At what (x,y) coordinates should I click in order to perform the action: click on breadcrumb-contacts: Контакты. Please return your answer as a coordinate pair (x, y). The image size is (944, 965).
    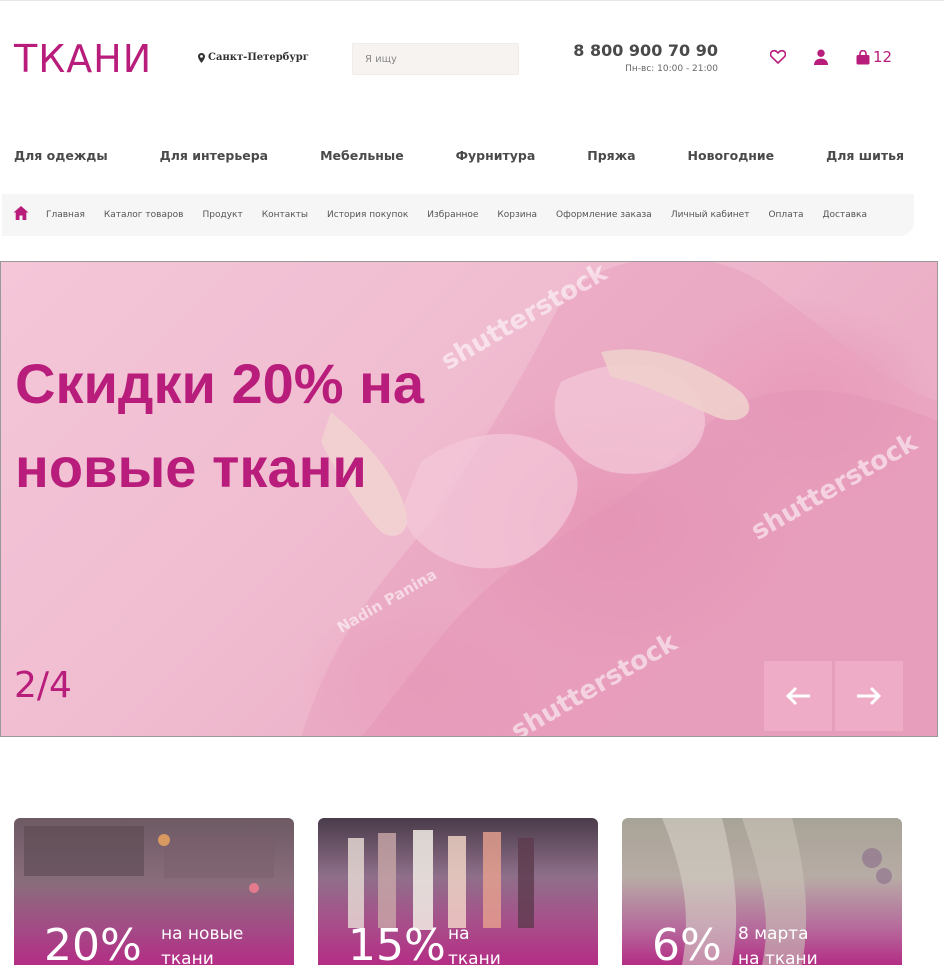
    Looking at the image, I should click on (285, 215).